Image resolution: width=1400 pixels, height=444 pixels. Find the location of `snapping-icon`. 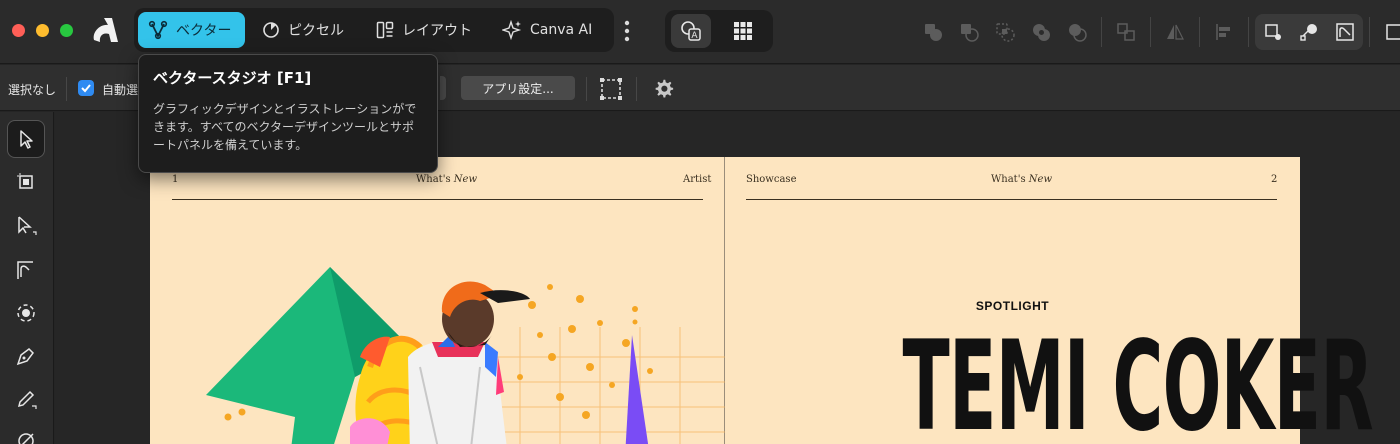

snapping-icon is located at coordinates (1345, 32).